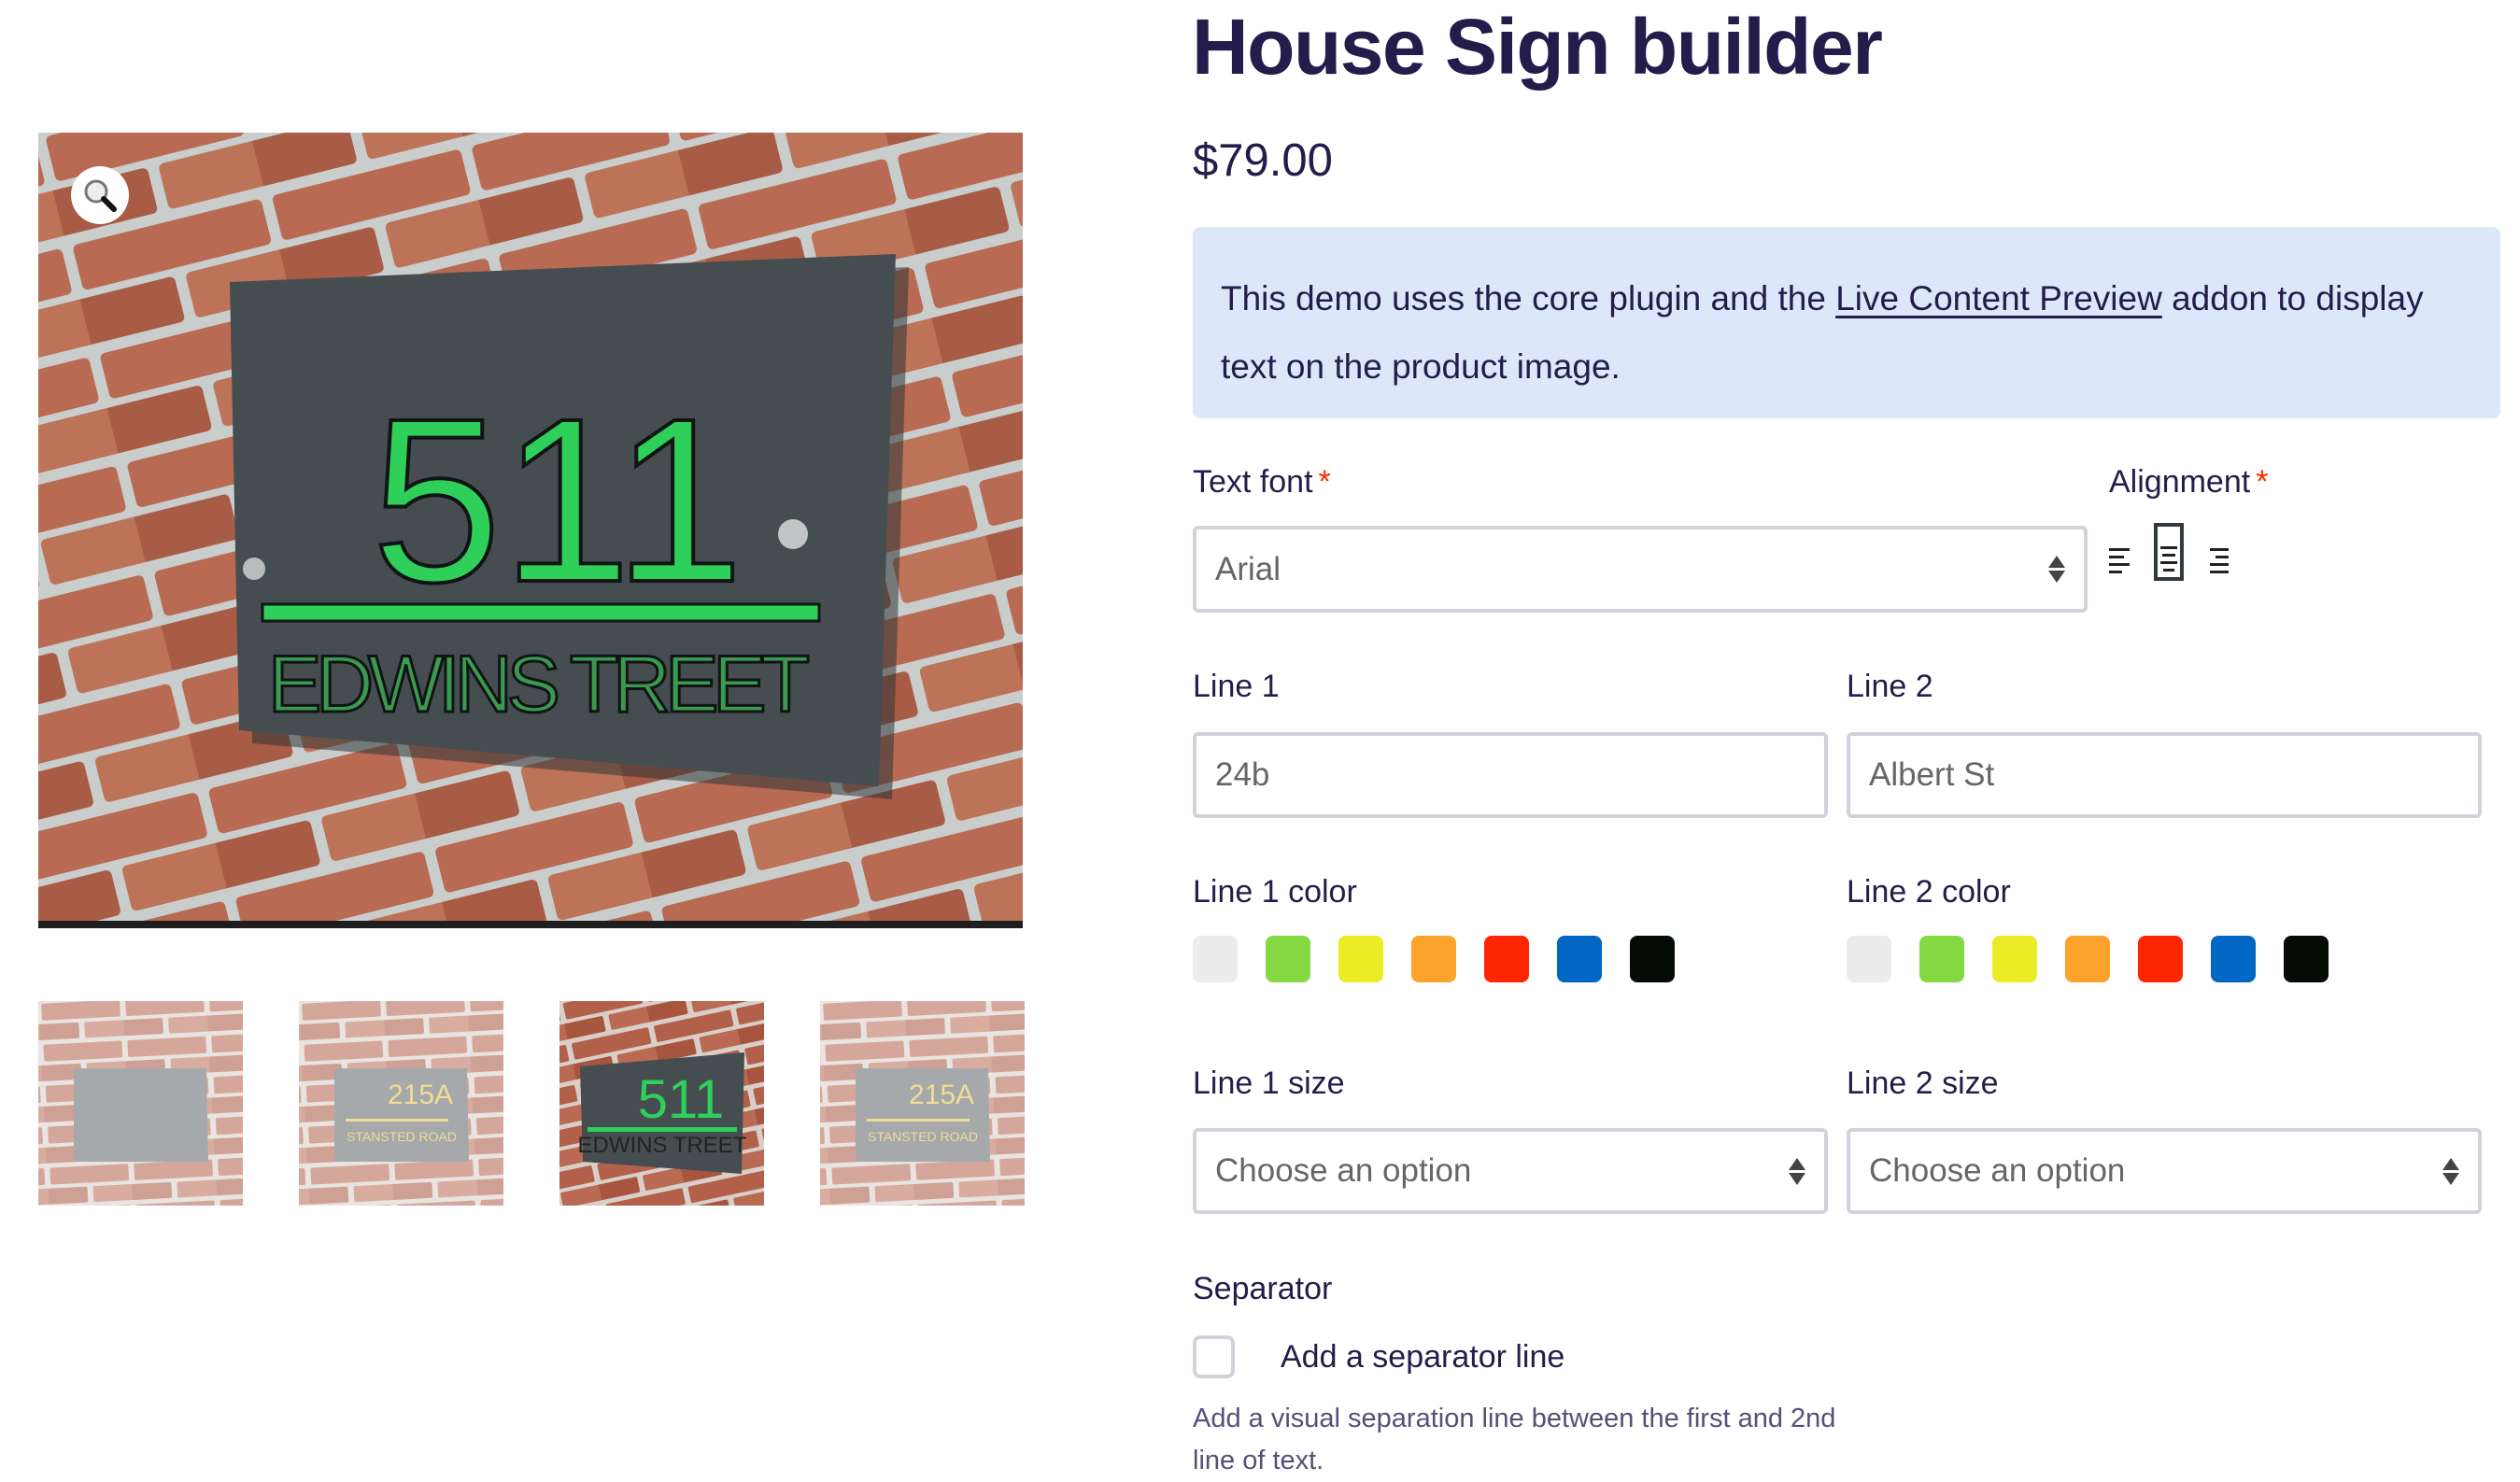  I want to click on align-right-icon, so click(2218, 564).